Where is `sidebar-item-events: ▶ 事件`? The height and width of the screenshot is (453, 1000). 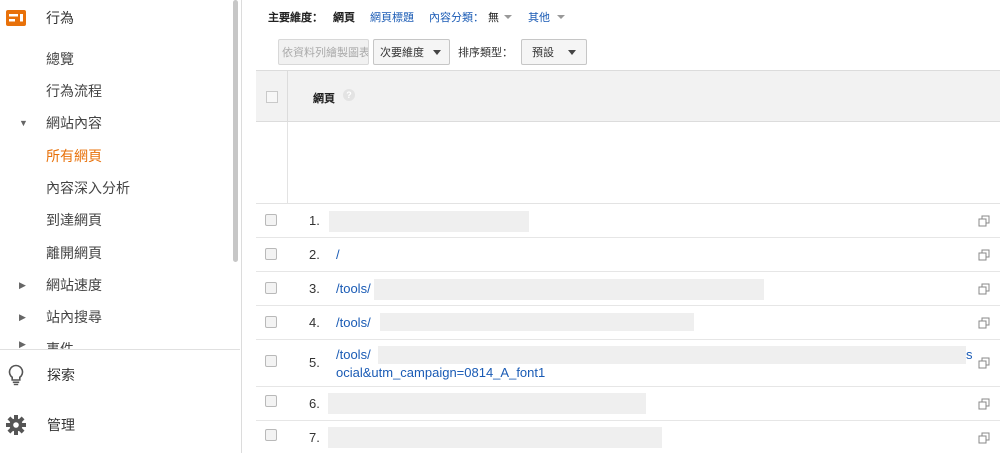
sidebar-item-events: ▶ 事件 is located at coordinates (118, 341).